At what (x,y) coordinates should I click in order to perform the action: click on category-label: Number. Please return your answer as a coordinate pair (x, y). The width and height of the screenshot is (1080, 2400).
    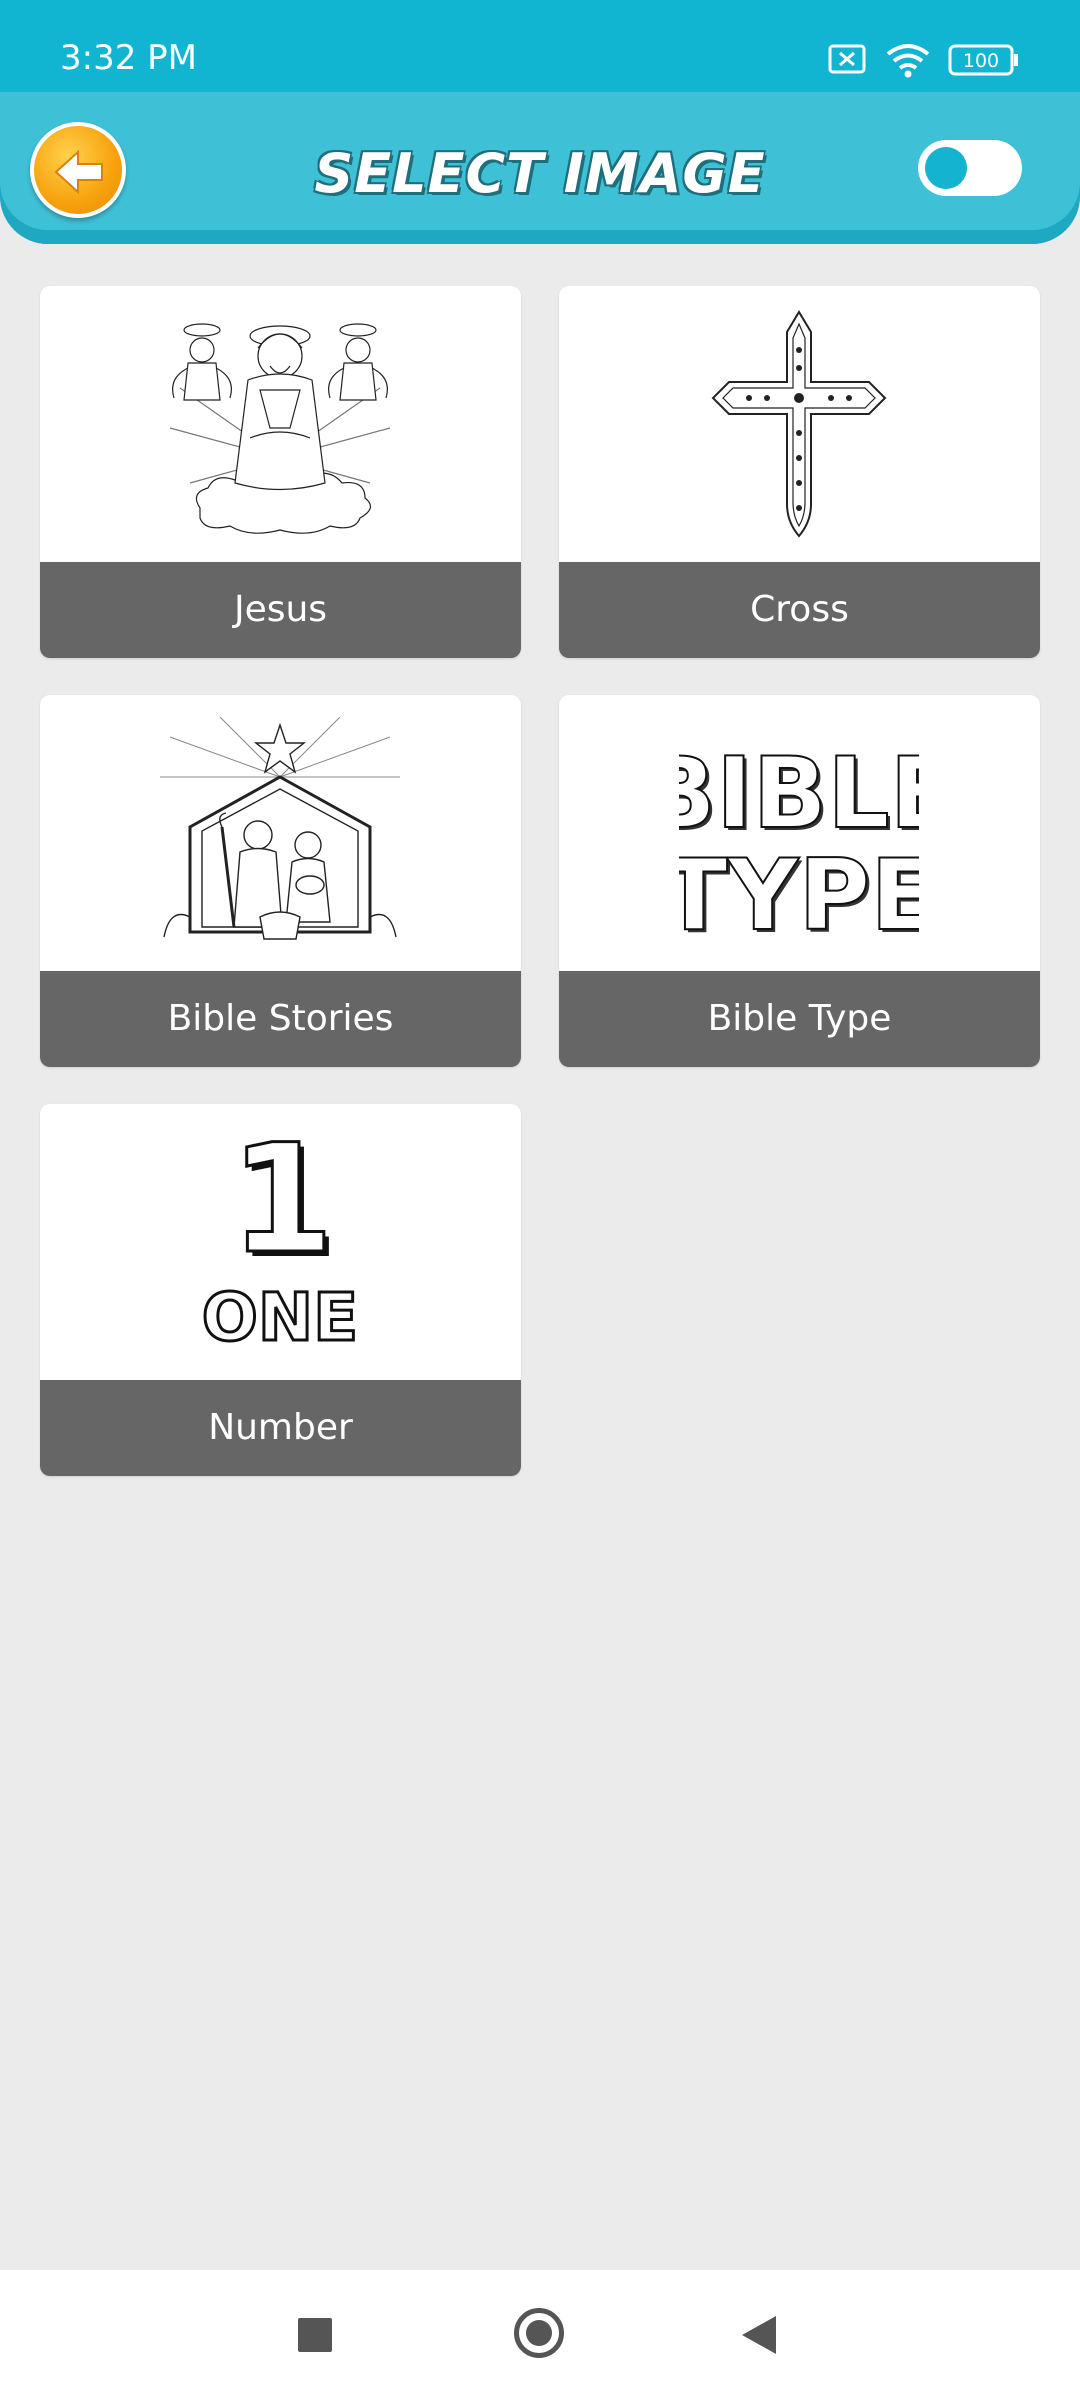
    Looking at the image, I should click on (280, 1428).